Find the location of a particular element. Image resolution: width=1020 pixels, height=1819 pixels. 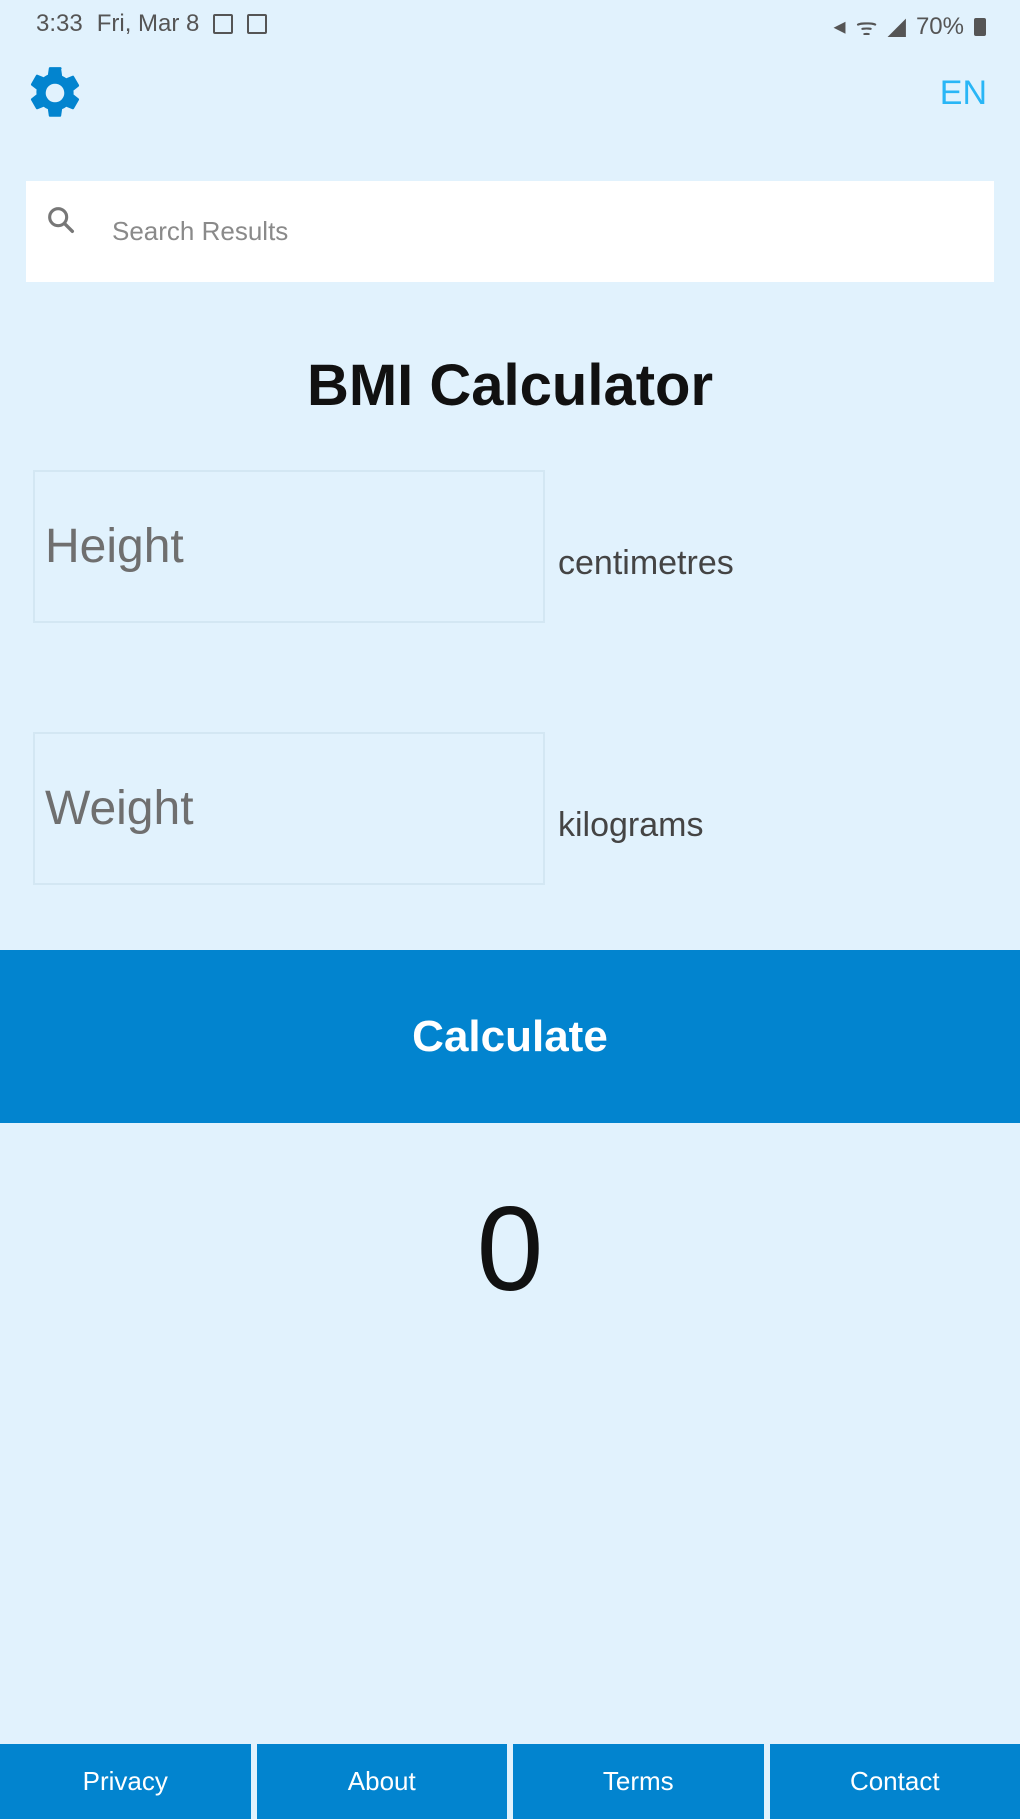

weight-field-container is located at coordinates (289, 808).